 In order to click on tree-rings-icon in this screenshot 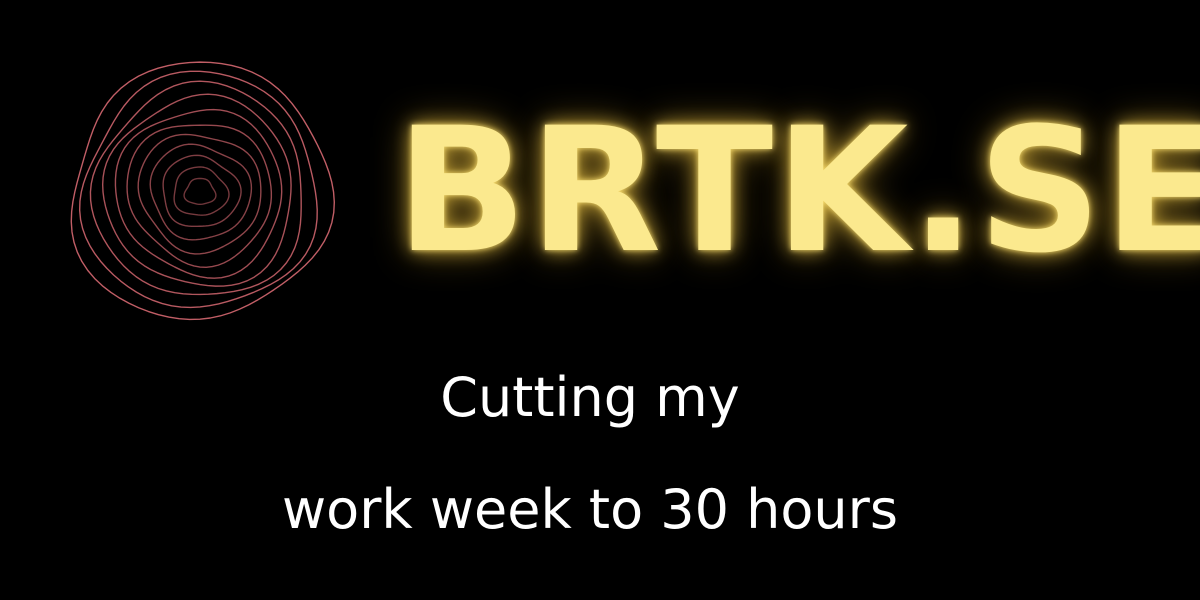, I will do `click(202, 191)`.